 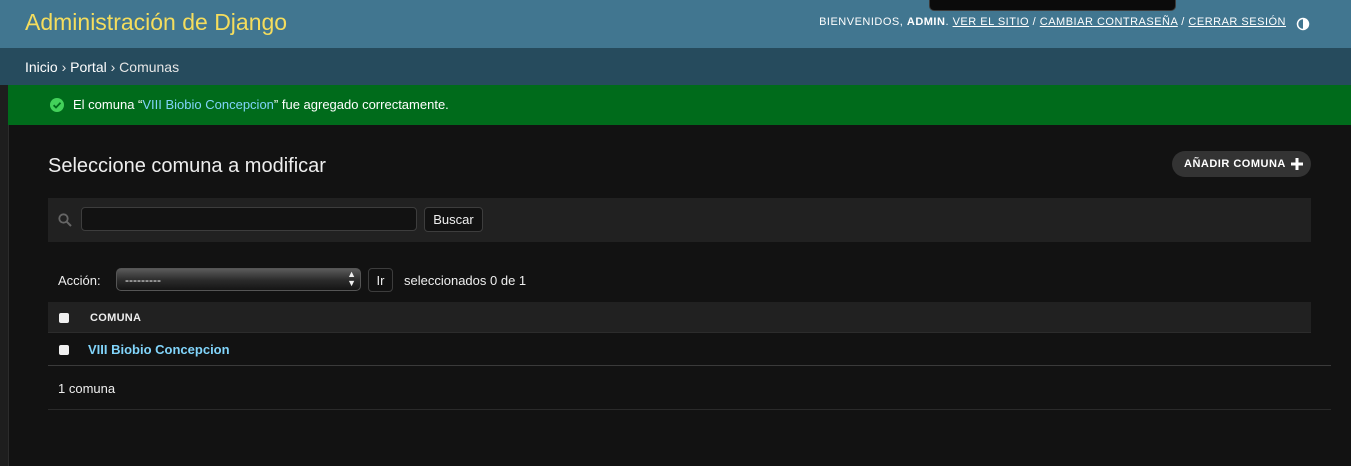 What do you see at coordinates (79, 280) in the screenshot?
I see `action-label: Acción:` at bounding box center [79, 280].